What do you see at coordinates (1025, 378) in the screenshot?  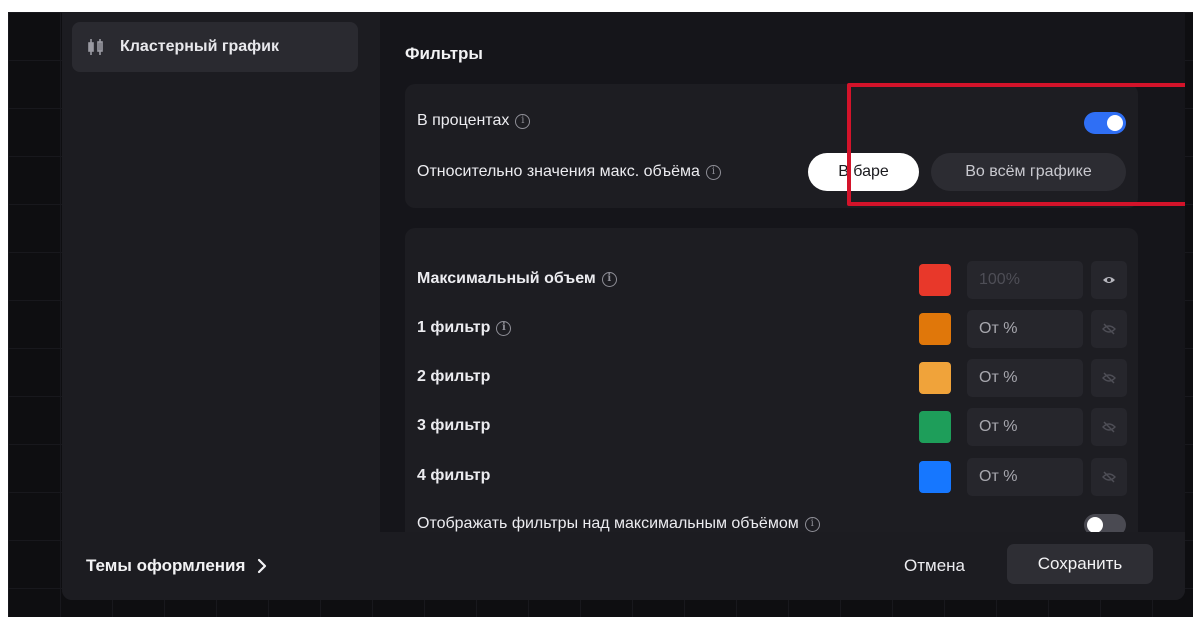 I see `percent-input-filter-2: От %` at bounding box center [1025, 378].